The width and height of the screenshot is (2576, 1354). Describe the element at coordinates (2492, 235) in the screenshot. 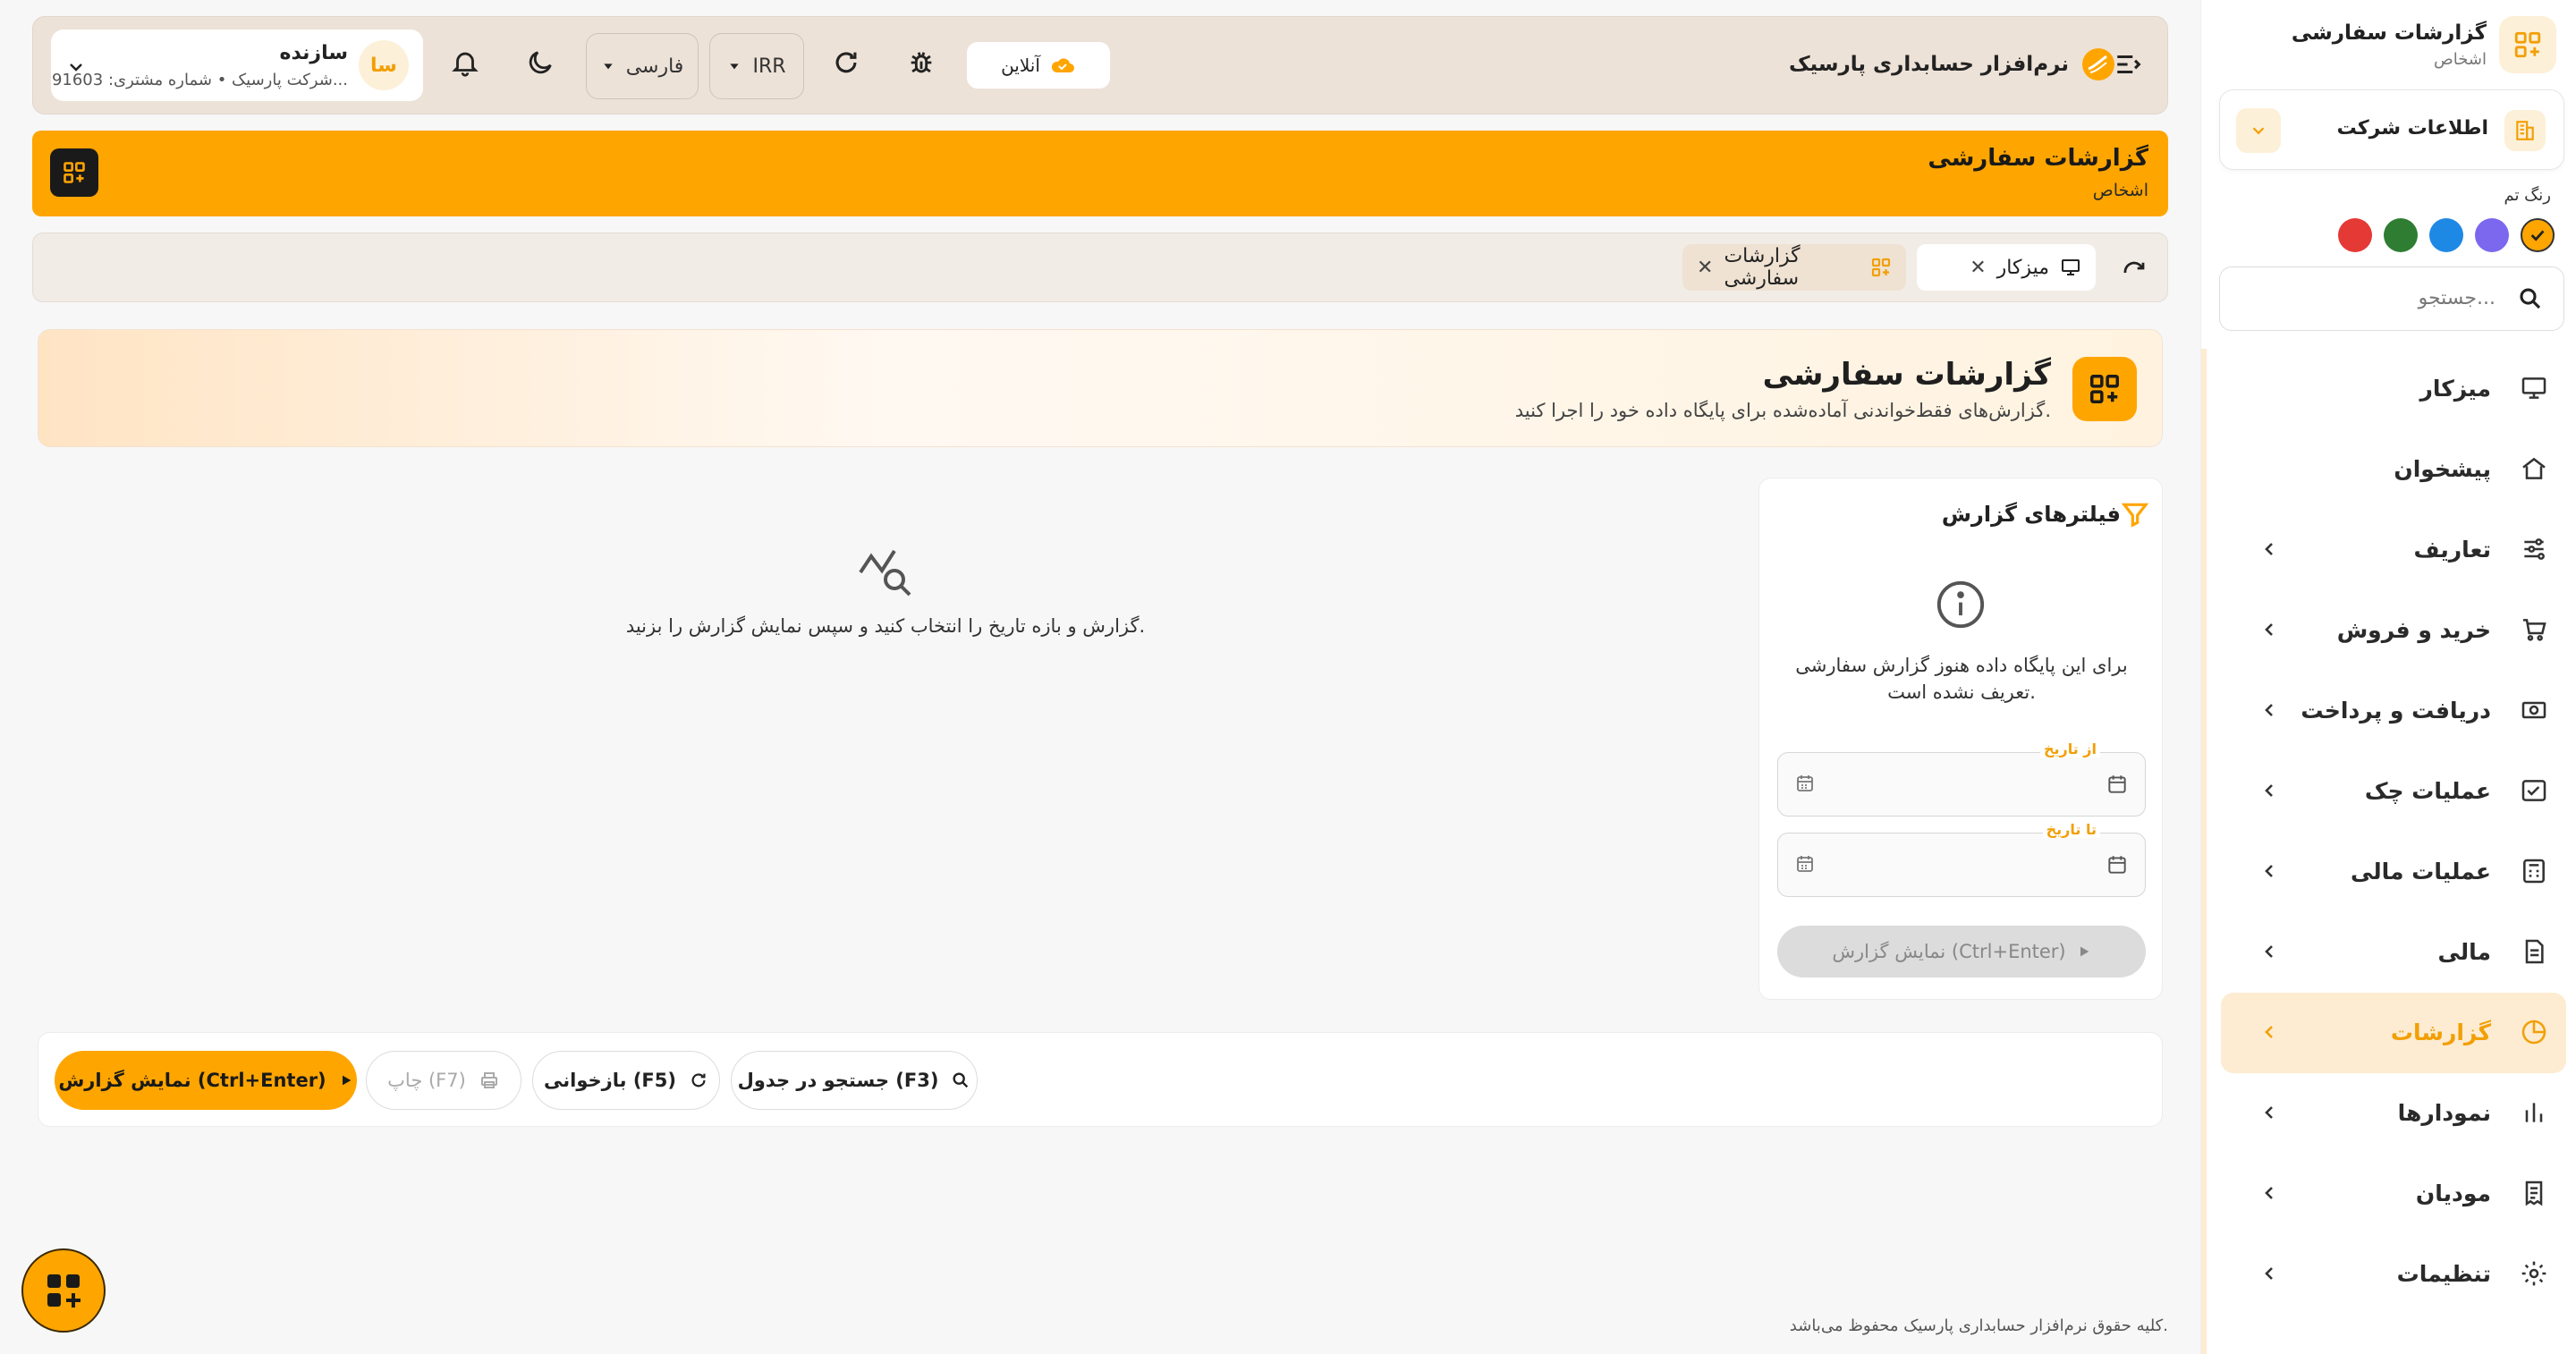

I see `theme-swatch-purple` at that location.